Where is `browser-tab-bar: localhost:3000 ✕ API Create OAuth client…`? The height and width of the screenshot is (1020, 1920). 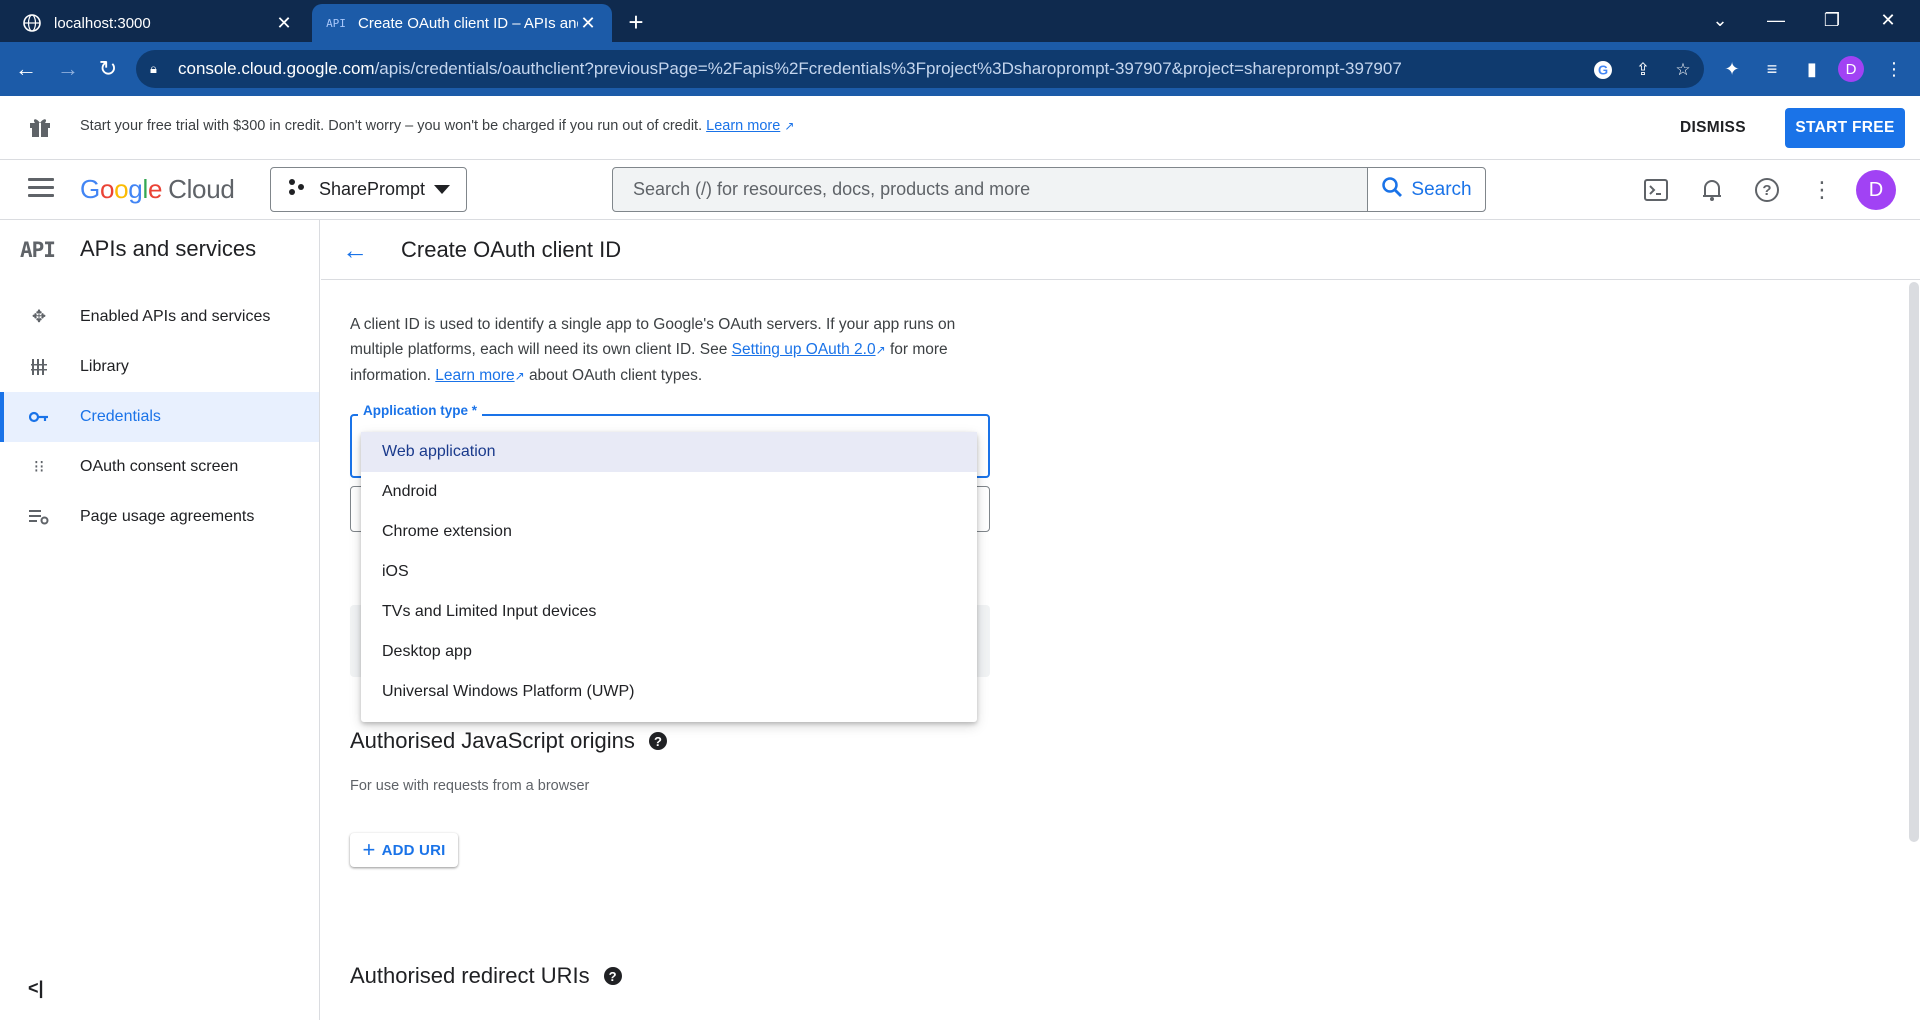 browser-tab-bar: localhost:3000 ✕ API Create OAuth client… is located at coordinates (960, 21).